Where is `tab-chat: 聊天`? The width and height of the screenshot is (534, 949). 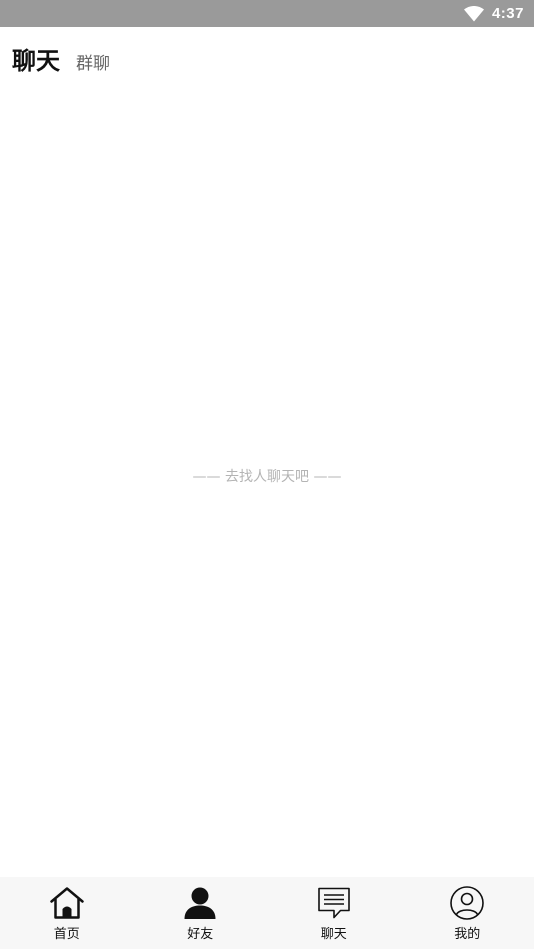
tab-chat: 聊天 is located at coordinates (36, 58).